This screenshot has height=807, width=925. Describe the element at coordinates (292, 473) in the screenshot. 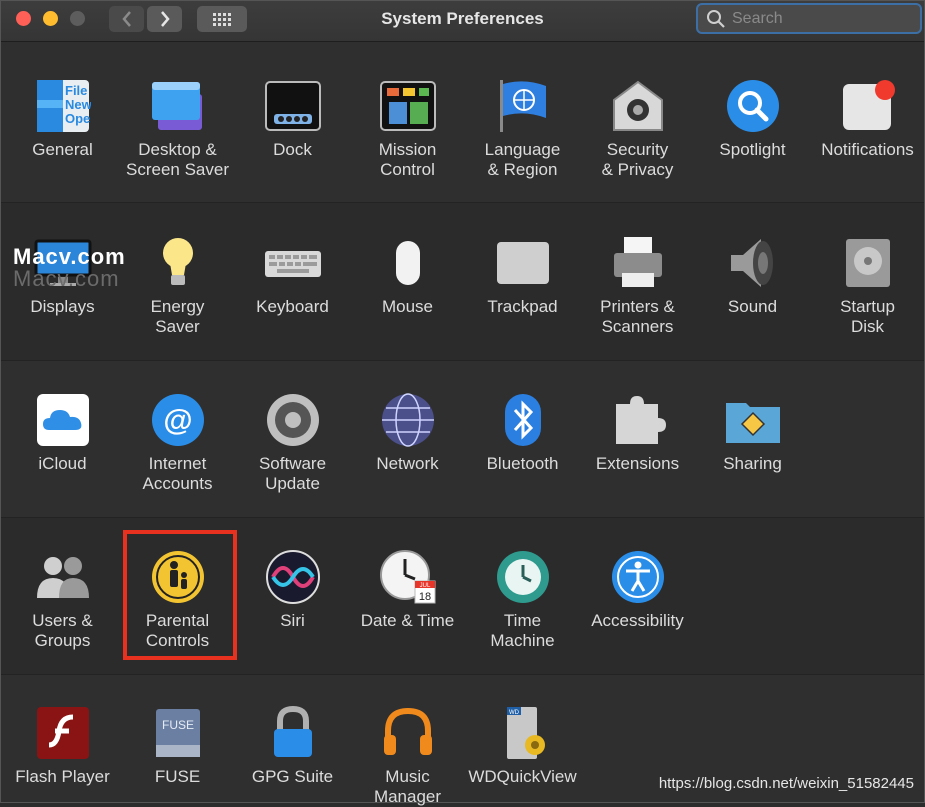

I see `pref-label: Software Update` at that location.